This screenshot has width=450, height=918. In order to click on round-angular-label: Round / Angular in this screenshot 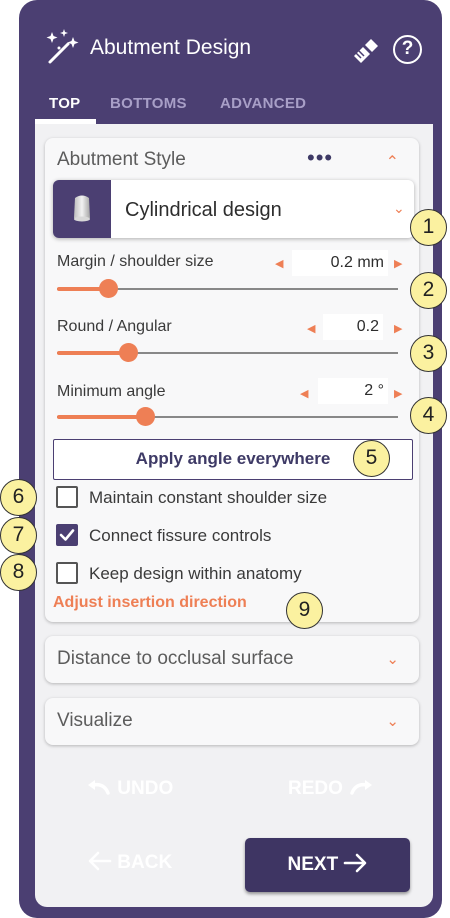, I will do `click(114, 326)`.